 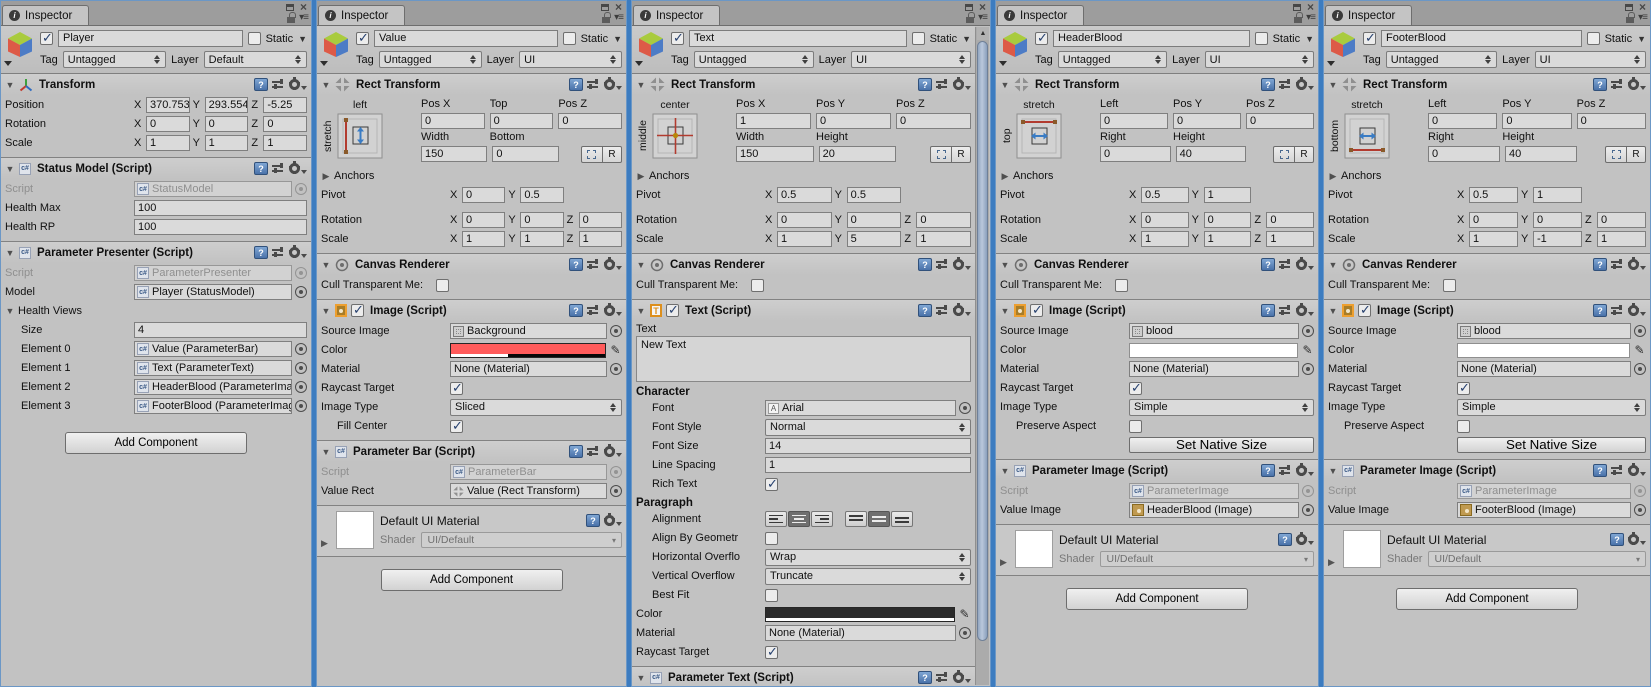 What do you see at coordinates (1631, 17) in the screenshot?
I see `lock-icon` at bounding box center [1631, 17].